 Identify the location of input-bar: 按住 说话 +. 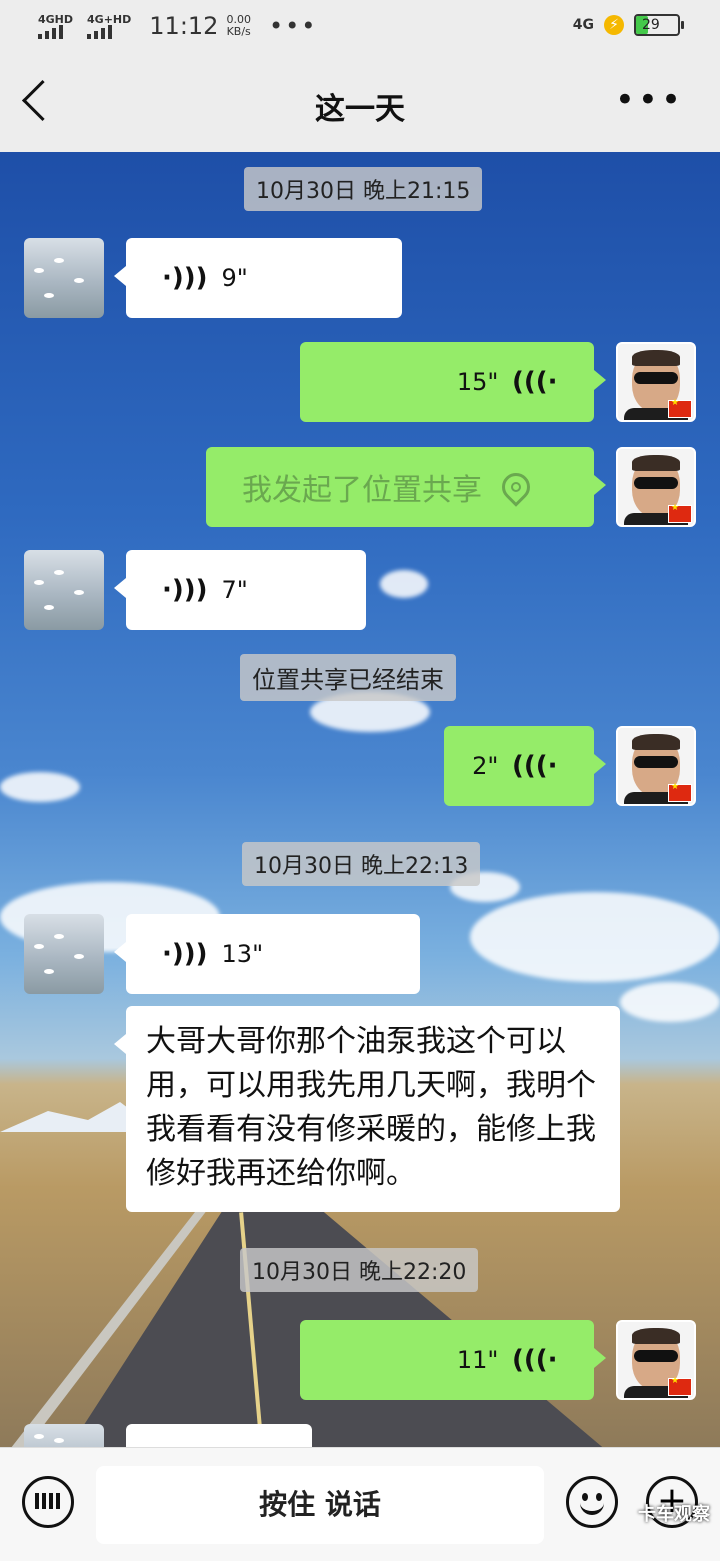
(360, 1504).